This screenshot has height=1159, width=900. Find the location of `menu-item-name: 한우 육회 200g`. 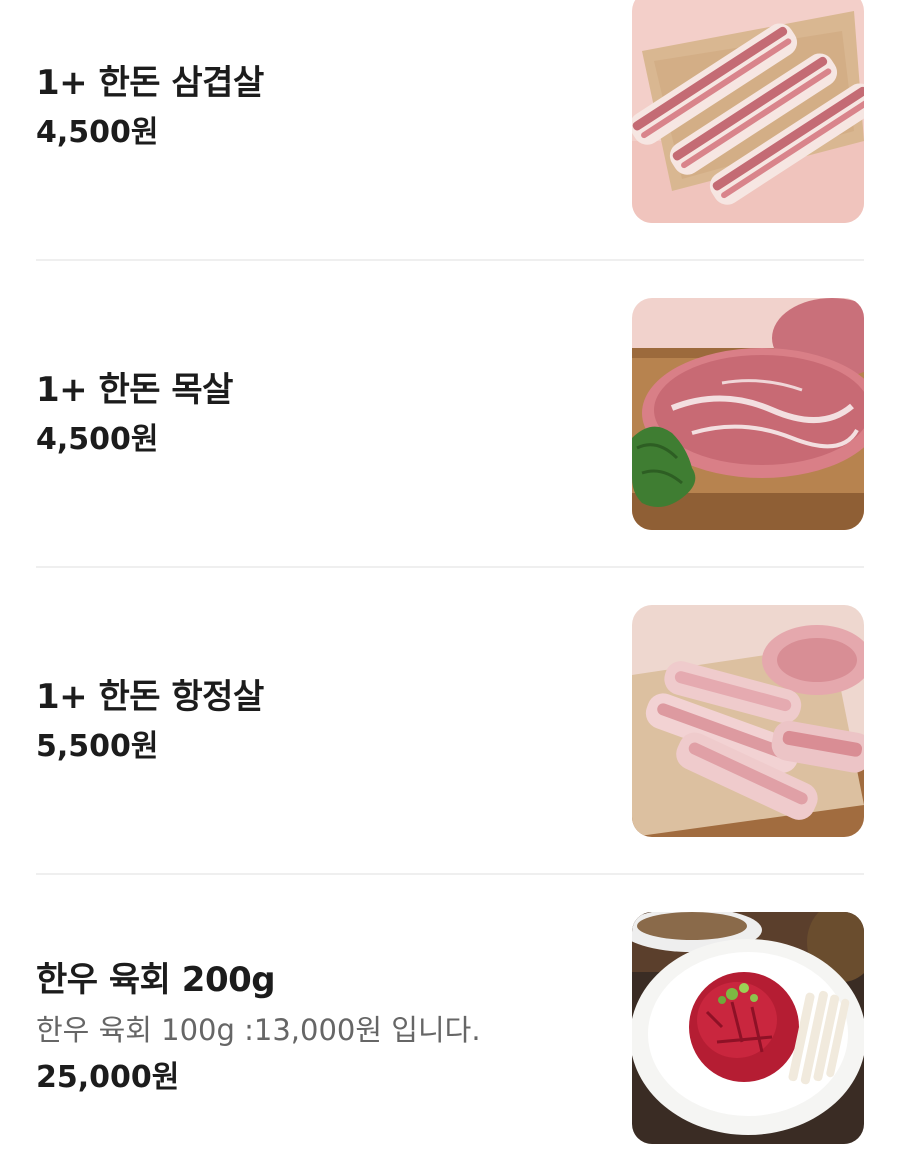

menu-item-name: 한우 육회 200g is located at coordinates (156, 980).